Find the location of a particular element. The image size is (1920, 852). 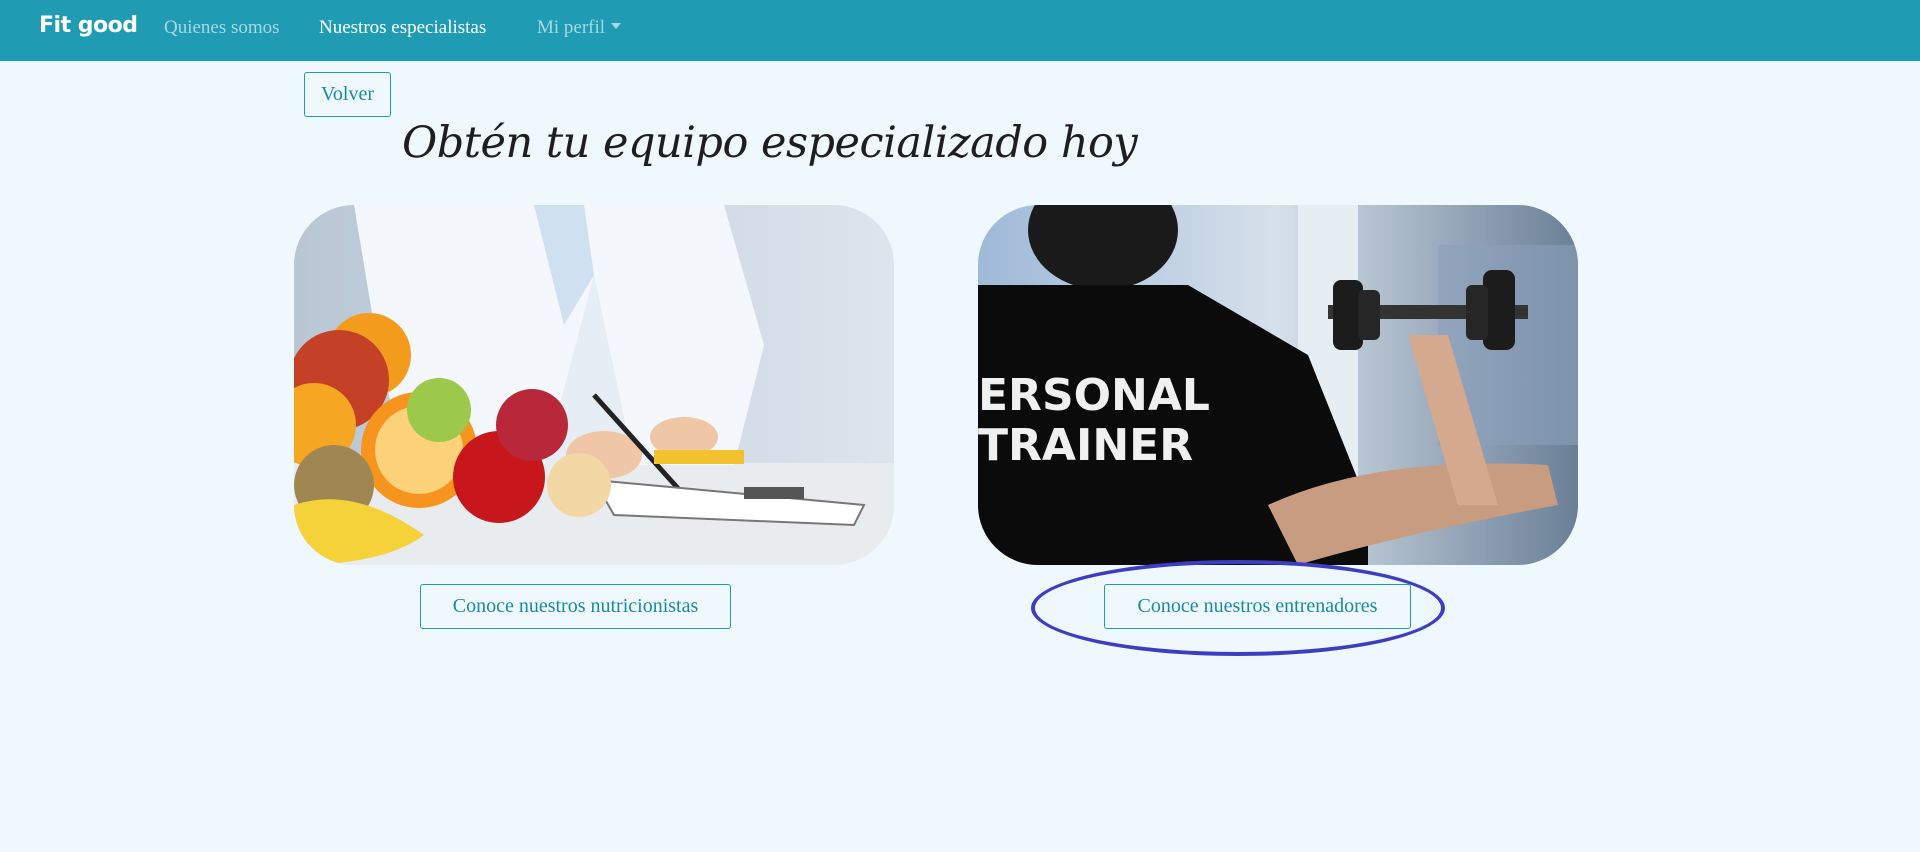

back-button: Volver is located at coordinates (347, 94).